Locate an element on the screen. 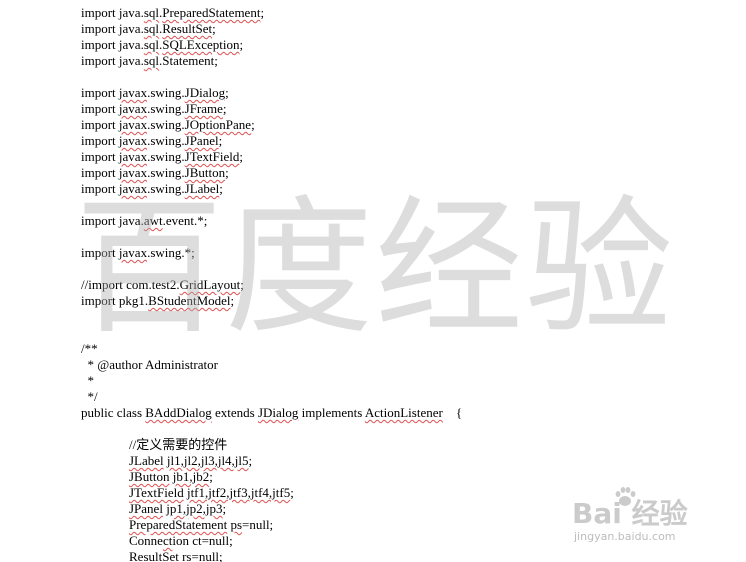 This screenshot has width=746, height=562. code-line: import javax.swing.JPanel; is located at coordinates (152, 140).